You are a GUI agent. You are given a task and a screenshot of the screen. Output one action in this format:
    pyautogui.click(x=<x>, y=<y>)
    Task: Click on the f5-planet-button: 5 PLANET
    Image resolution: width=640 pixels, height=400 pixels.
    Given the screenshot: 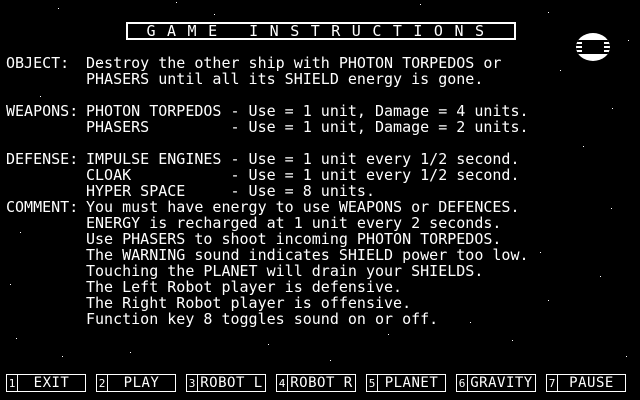 What is the action you would take?
    pyautogui.click(x=406, y=383)
    